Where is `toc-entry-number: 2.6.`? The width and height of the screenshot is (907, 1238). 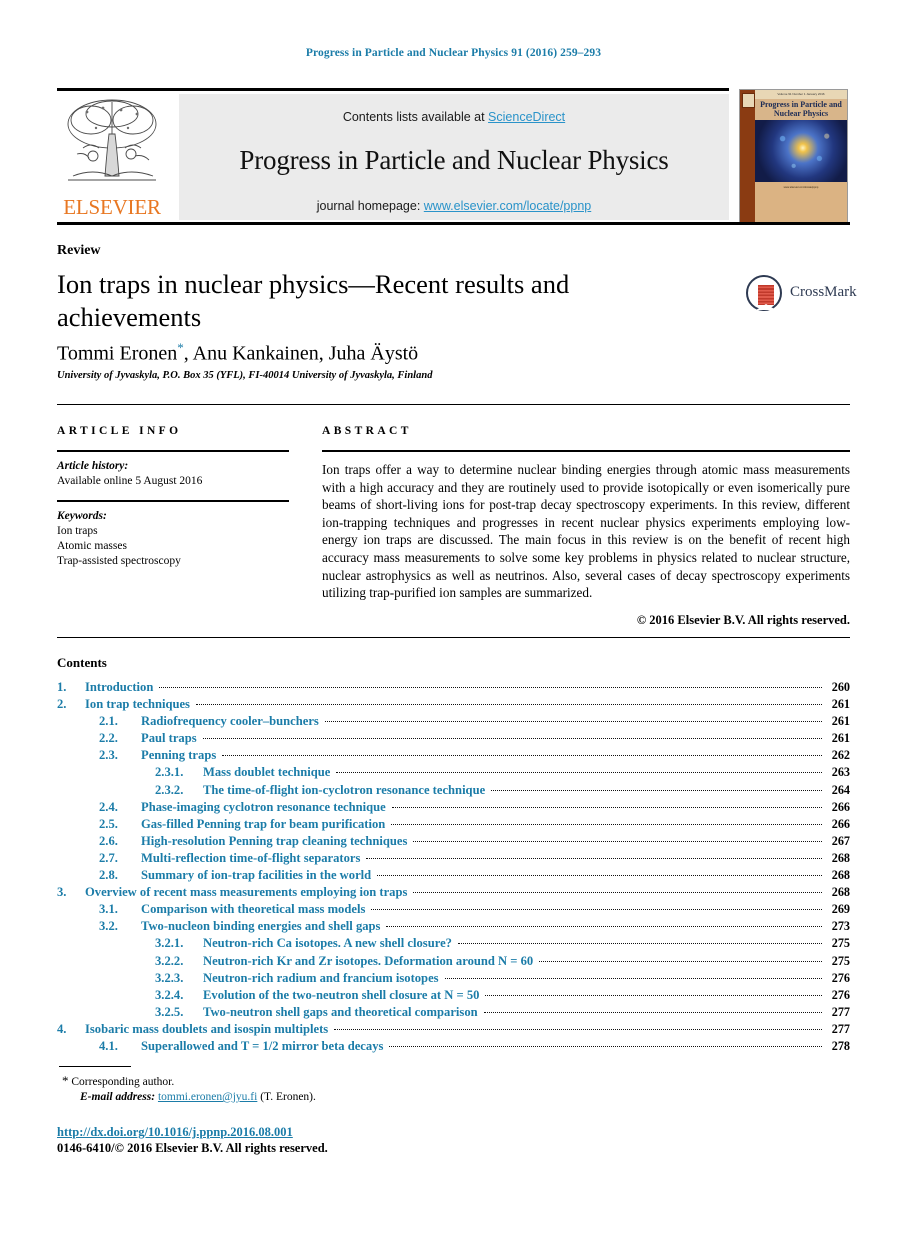
toc-entry-number: 2.6. is located at coordinates (108, 840).